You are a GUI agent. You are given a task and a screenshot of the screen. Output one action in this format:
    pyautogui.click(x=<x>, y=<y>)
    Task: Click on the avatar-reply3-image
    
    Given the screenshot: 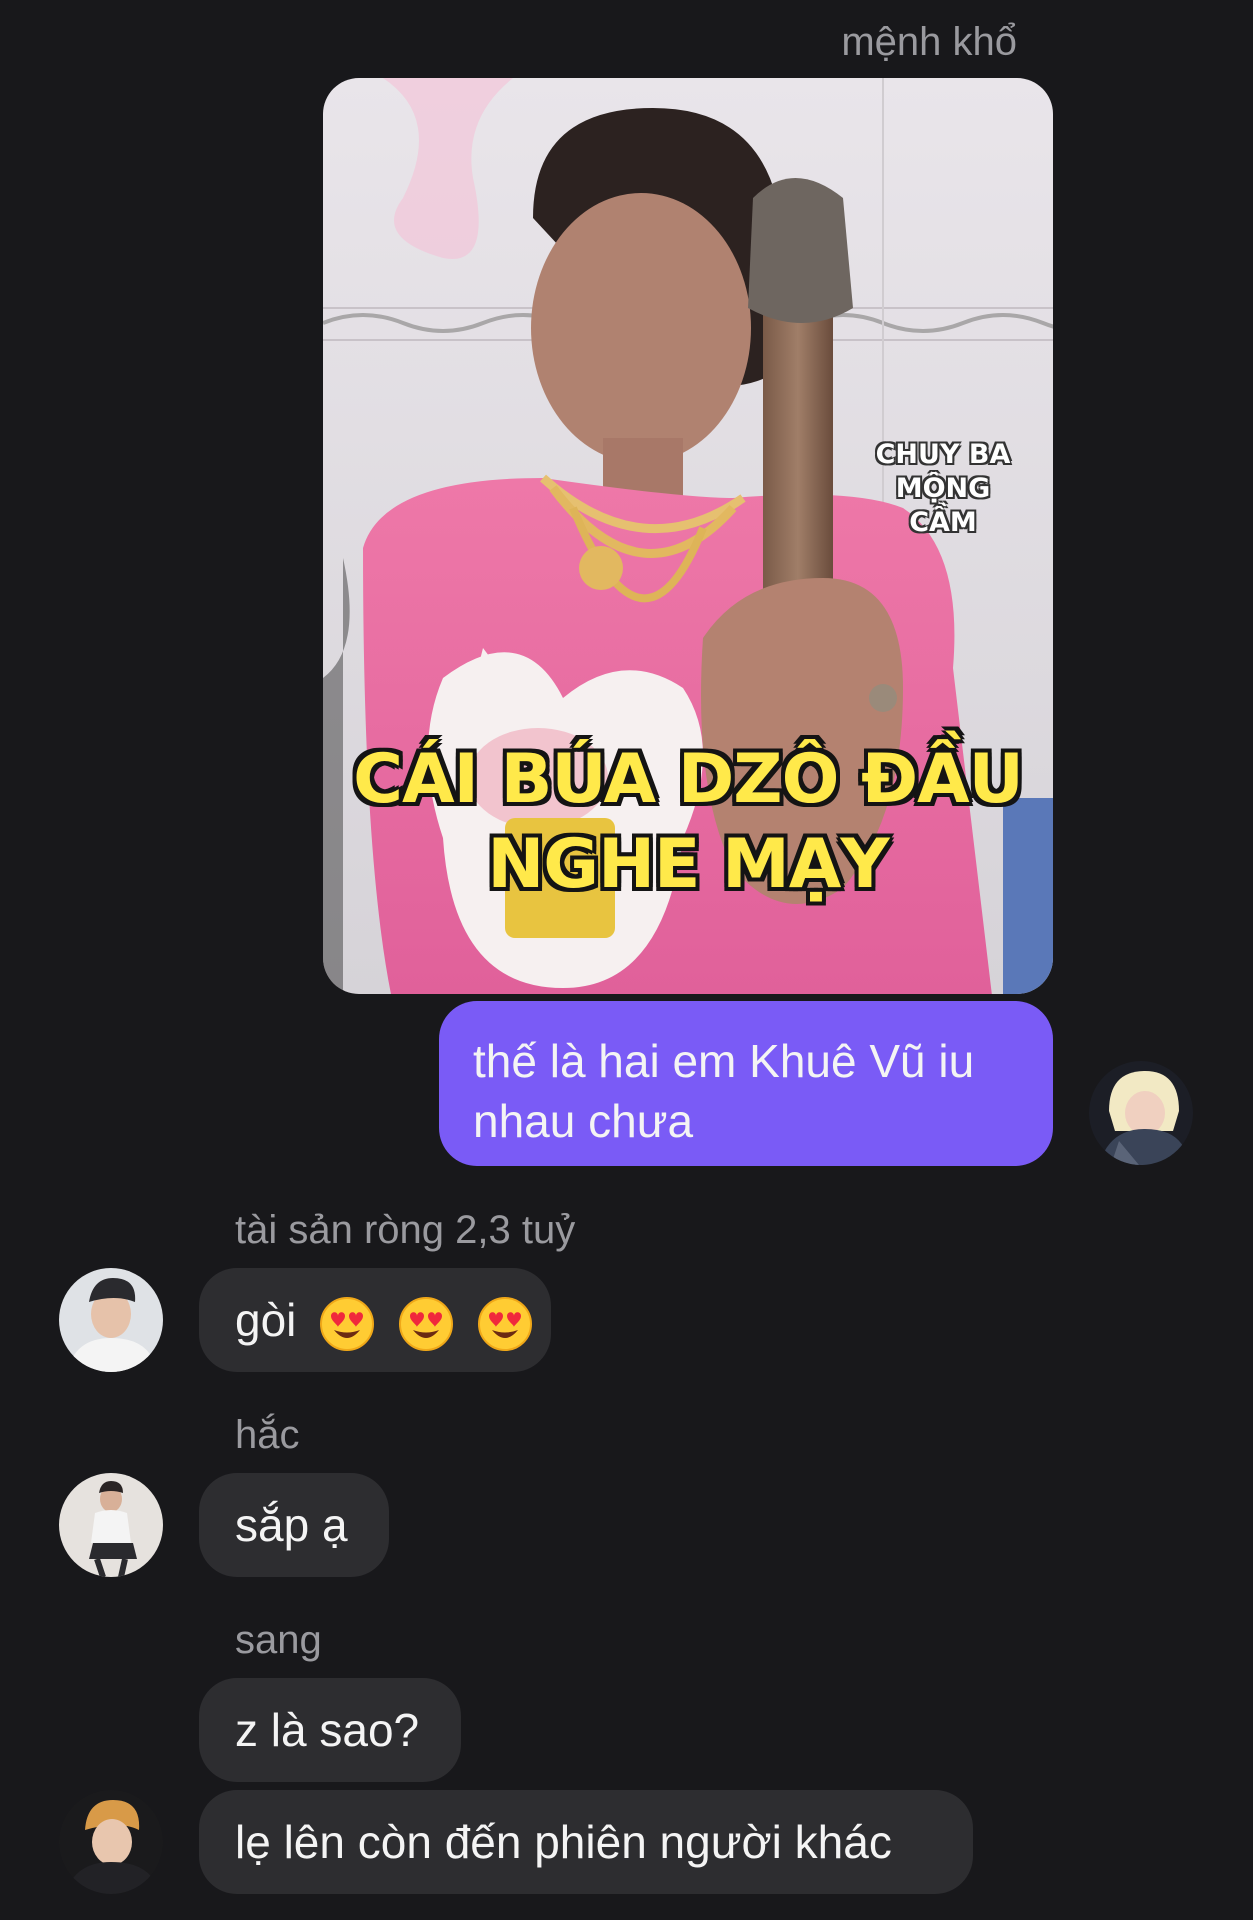 What is the action you would take?
    pyautogui.click(x=111, y=1842)
    